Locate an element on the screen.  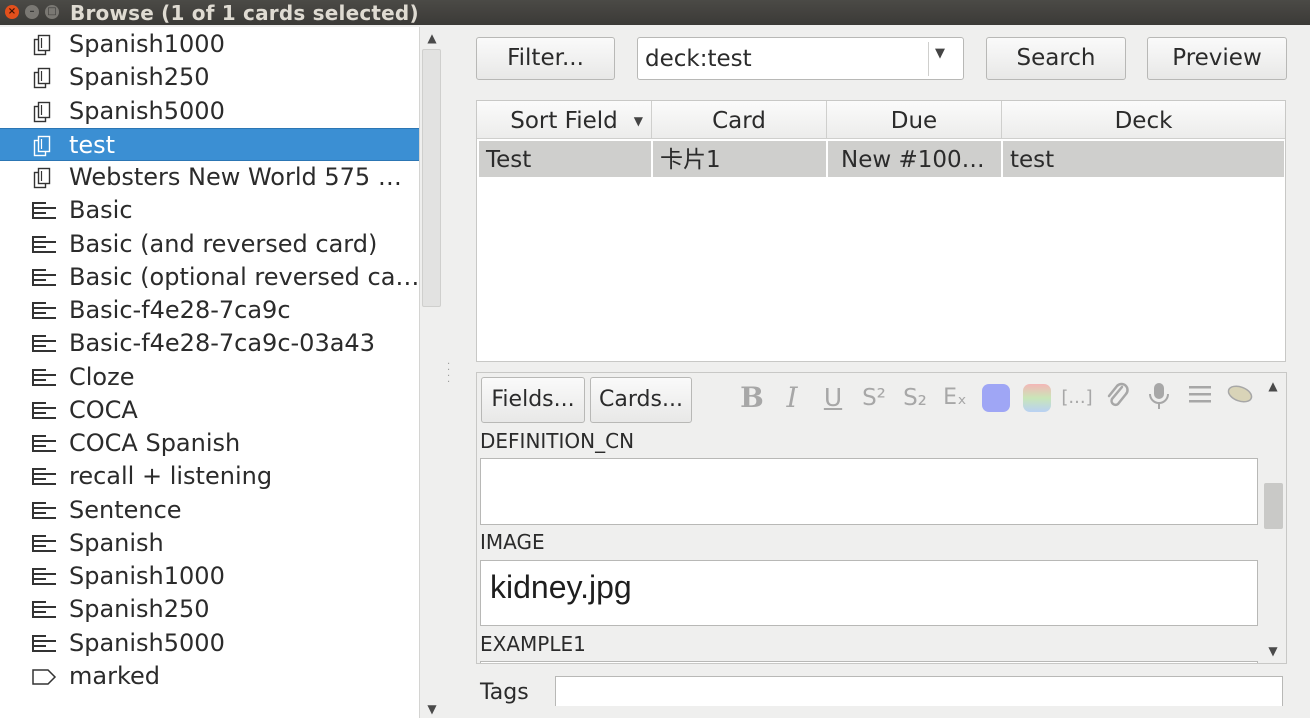
field-label-example1: EXAMPLE1 is located at coordinates (533, 644).